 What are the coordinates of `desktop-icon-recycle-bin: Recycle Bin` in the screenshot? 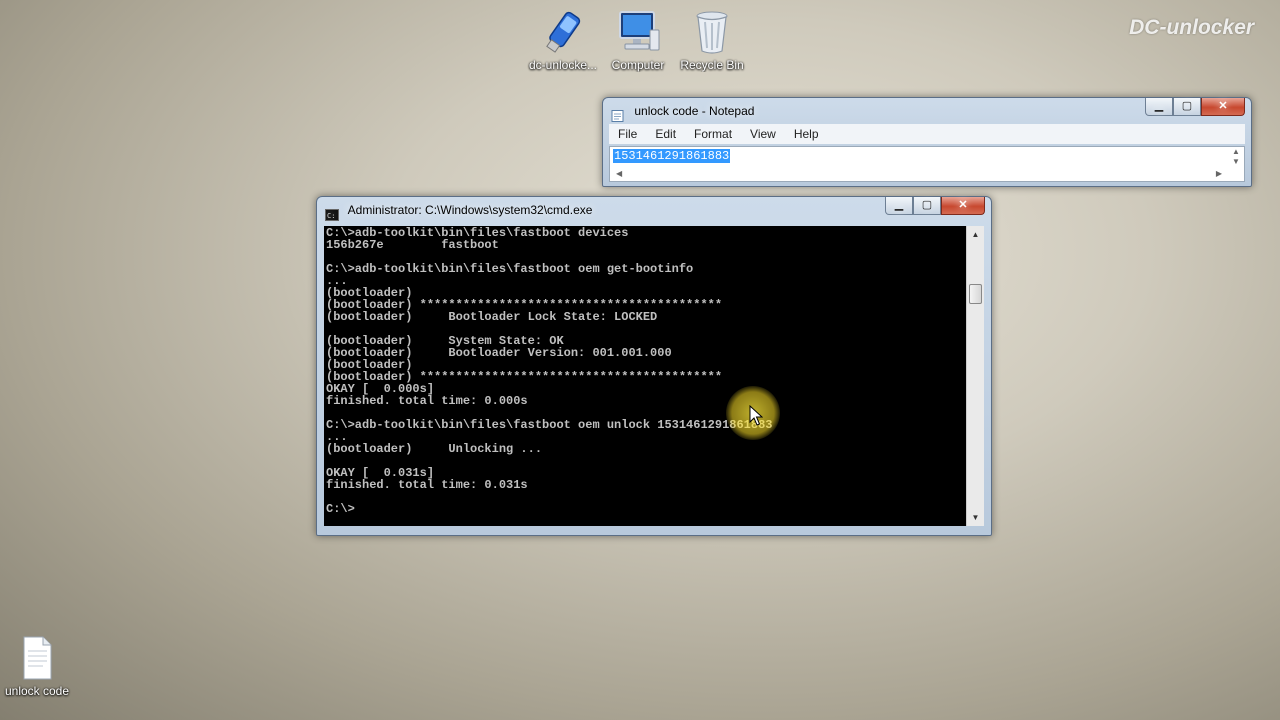 It's located at (712, 40).